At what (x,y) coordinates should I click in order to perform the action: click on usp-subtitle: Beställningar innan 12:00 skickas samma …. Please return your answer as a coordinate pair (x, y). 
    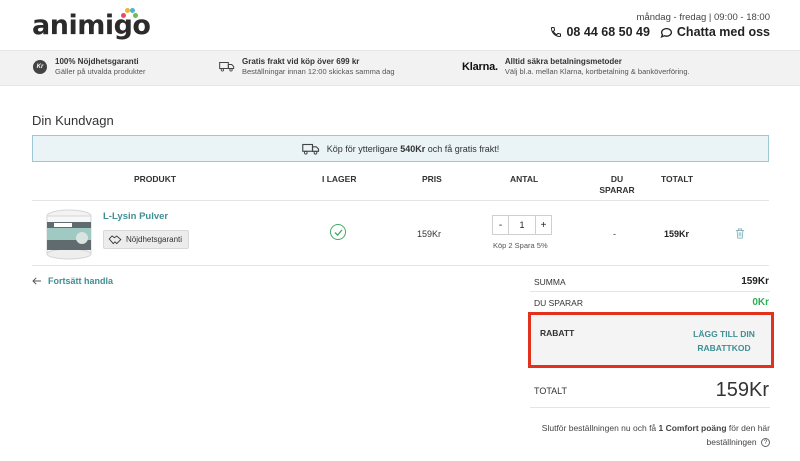
    Looking at the image, I should click on (318, 71).